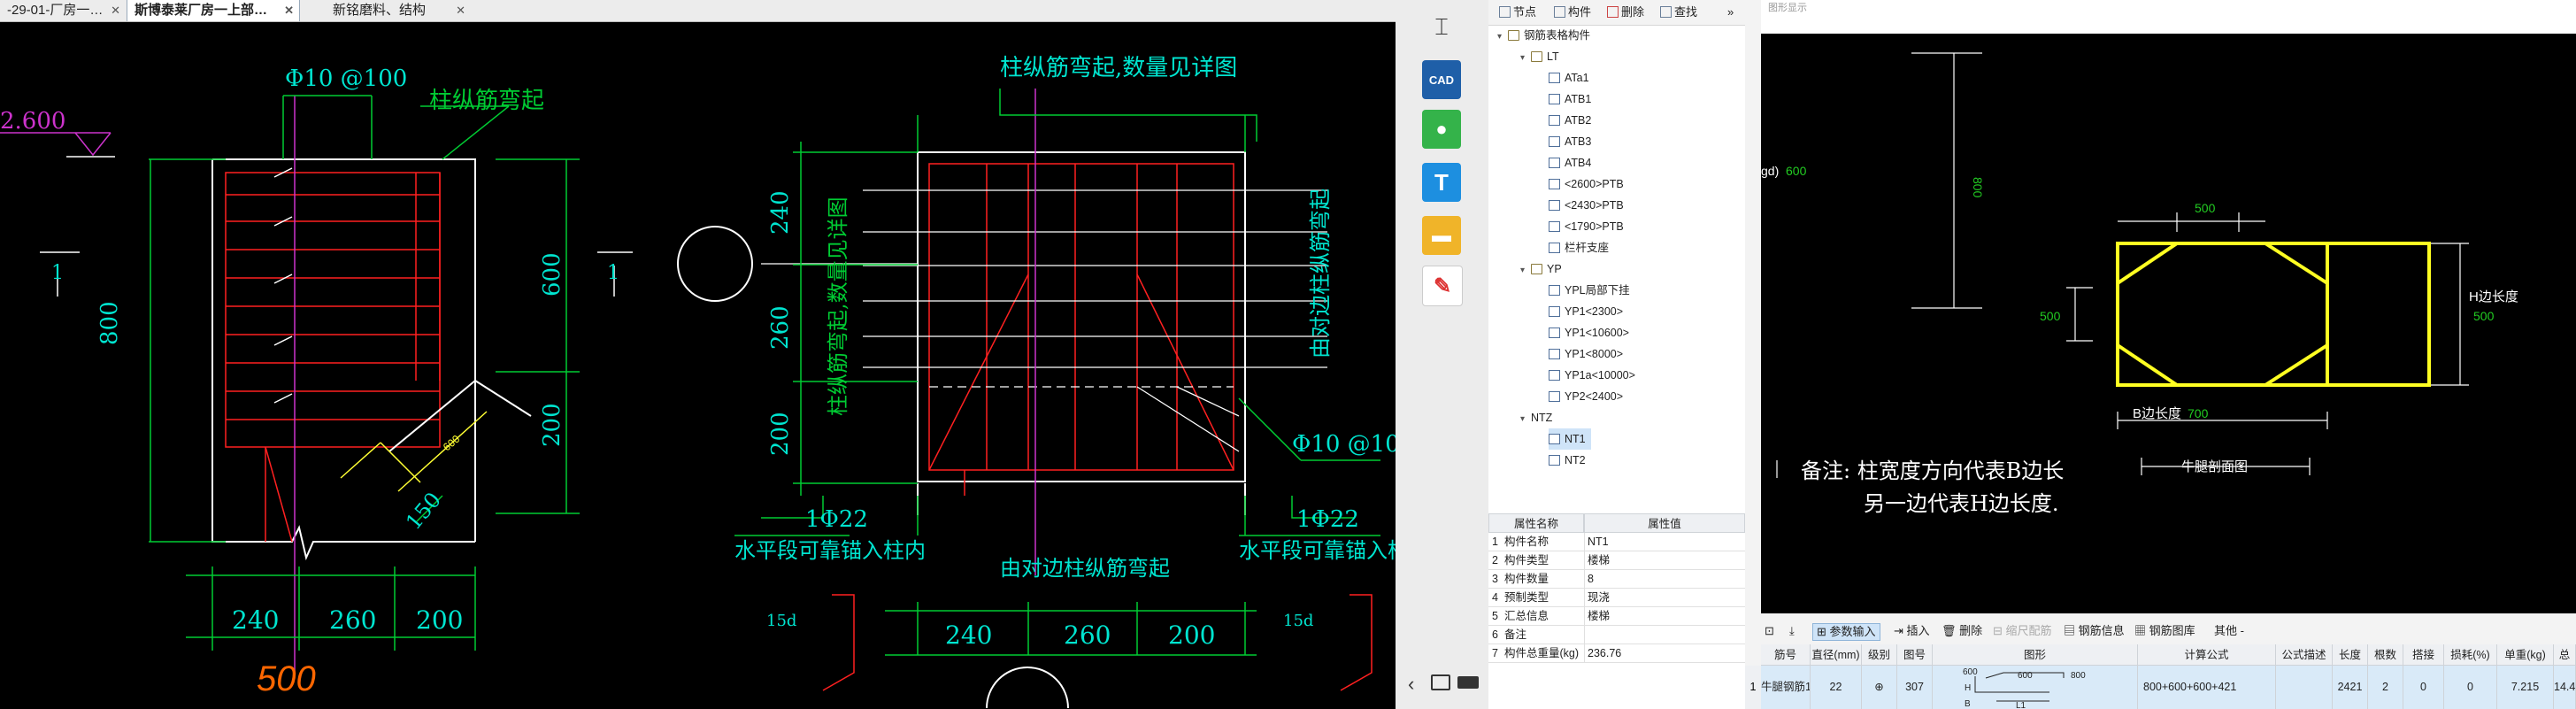 The image size is (2576, 709). What do you see at coordinates (1441, 80) in the screenshot?
I see `cad-app-icon: CAD` at bounding box center [1441, 80].